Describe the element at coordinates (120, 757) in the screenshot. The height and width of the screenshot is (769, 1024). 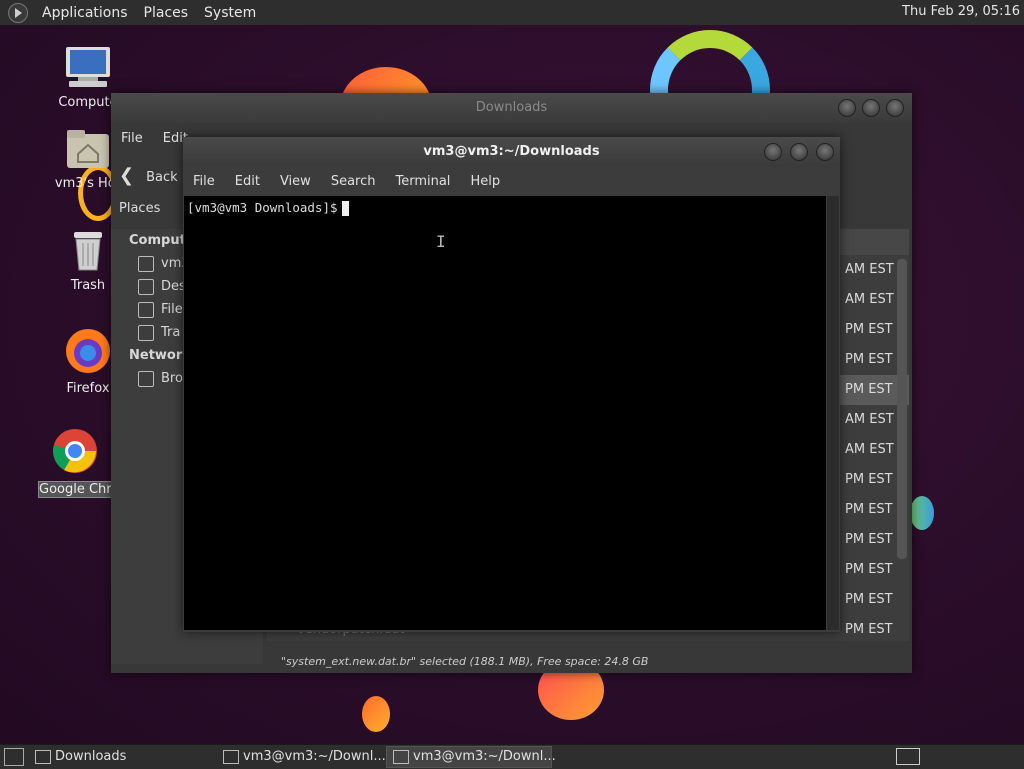
I see `task-downloads: Downloads` at that location.